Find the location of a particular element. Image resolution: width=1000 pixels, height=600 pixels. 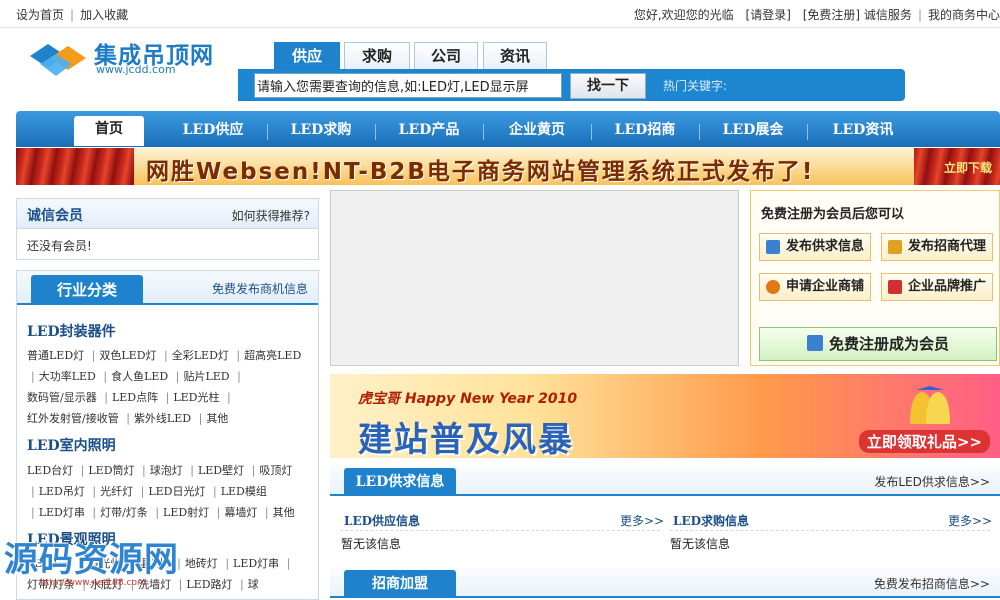

category-tab: 行业分类 is located at coordinates (87, 290).